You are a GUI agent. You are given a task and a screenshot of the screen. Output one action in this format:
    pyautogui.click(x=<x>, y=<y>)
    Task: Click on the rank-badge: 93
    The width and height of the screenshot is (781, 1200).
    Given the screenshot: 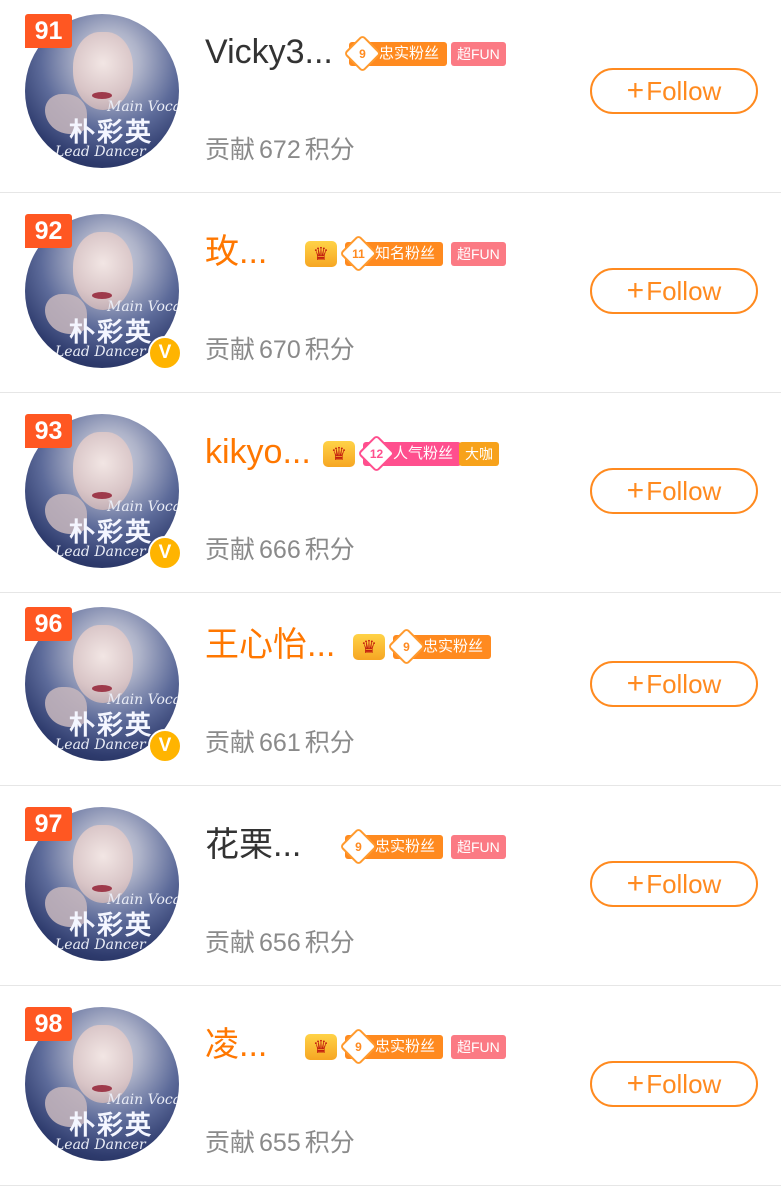 What is the action you would take?
    pyautogui.click(x=48, y=431)
    